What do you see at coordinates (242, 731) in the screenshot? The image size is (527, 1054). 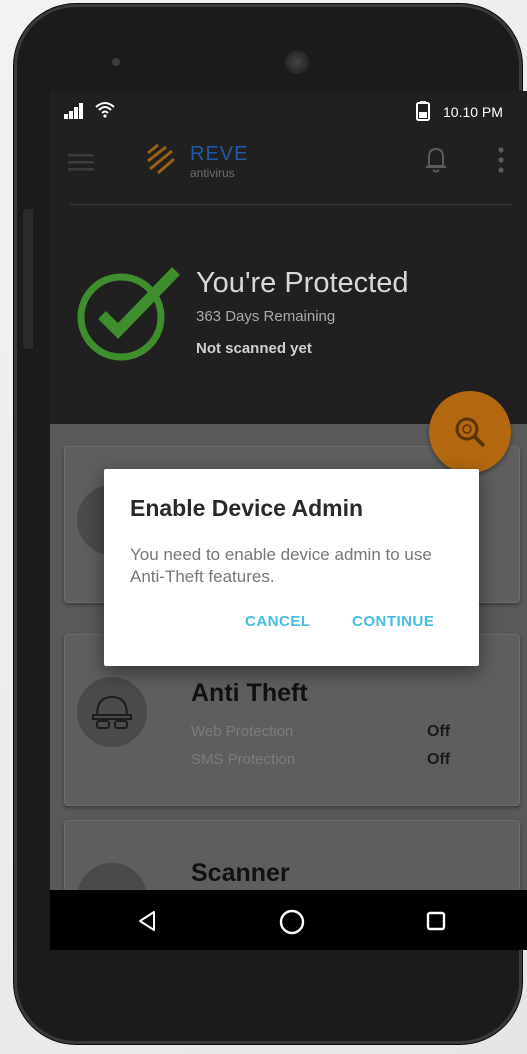 I see `web-protection-label: Web Protection` at bounding box center [242, 731].